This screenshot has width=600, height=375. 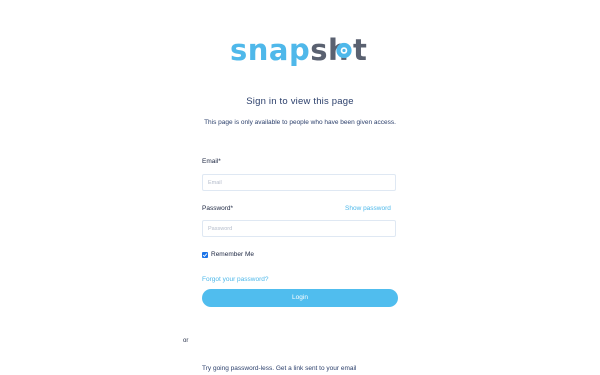 I want to click on or-divider: or, so click(x=186, y=341).